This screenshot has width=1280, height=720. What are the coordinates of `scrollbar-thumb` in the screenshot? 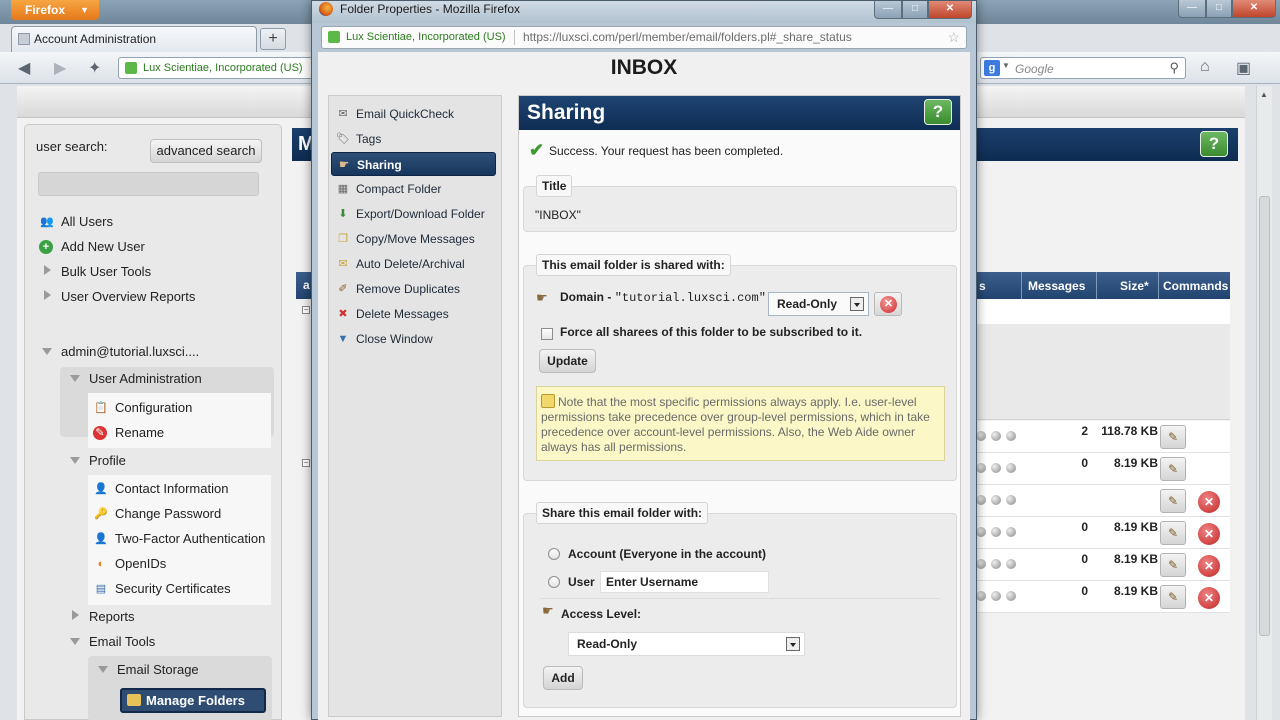 It's located at (1264, 416).